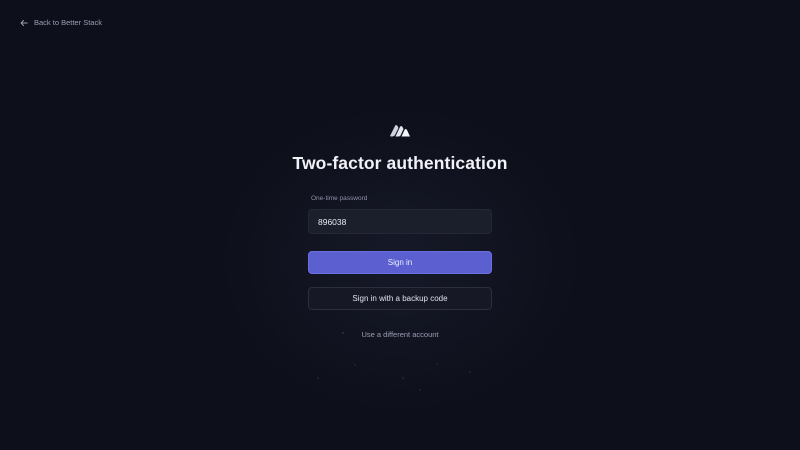 The height and width of the screenshot is (450, 800). I want to click on otp-input, so click(400, 221).